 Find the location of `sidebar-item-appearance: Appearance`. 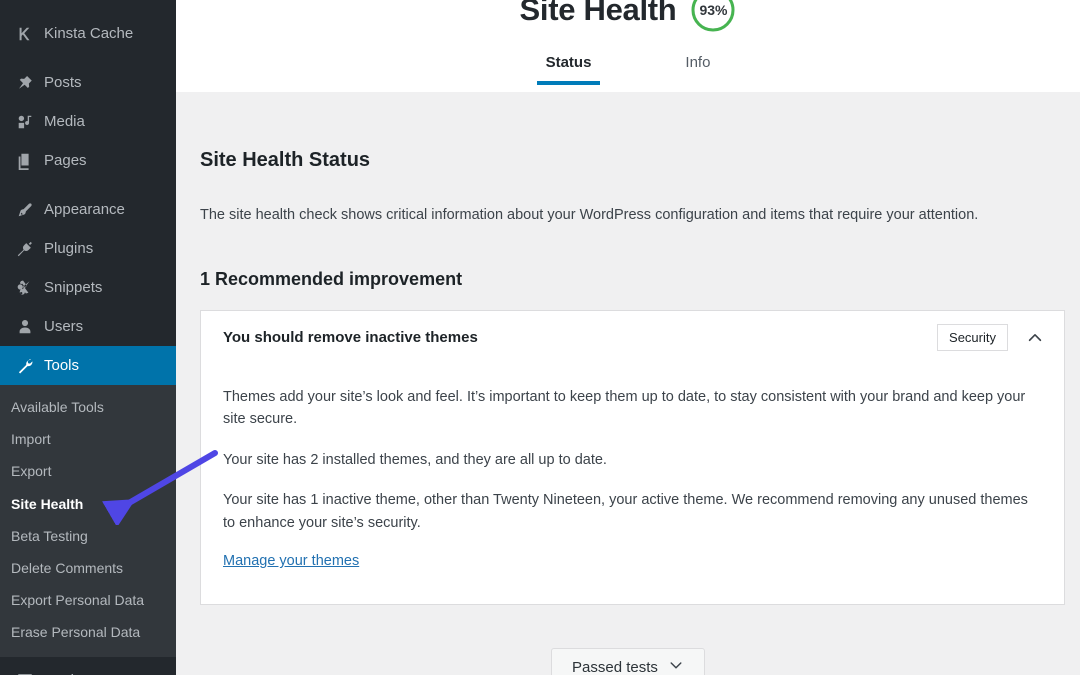

sidebar-item-appearance: Appearance is located at coordinates (88, 209).